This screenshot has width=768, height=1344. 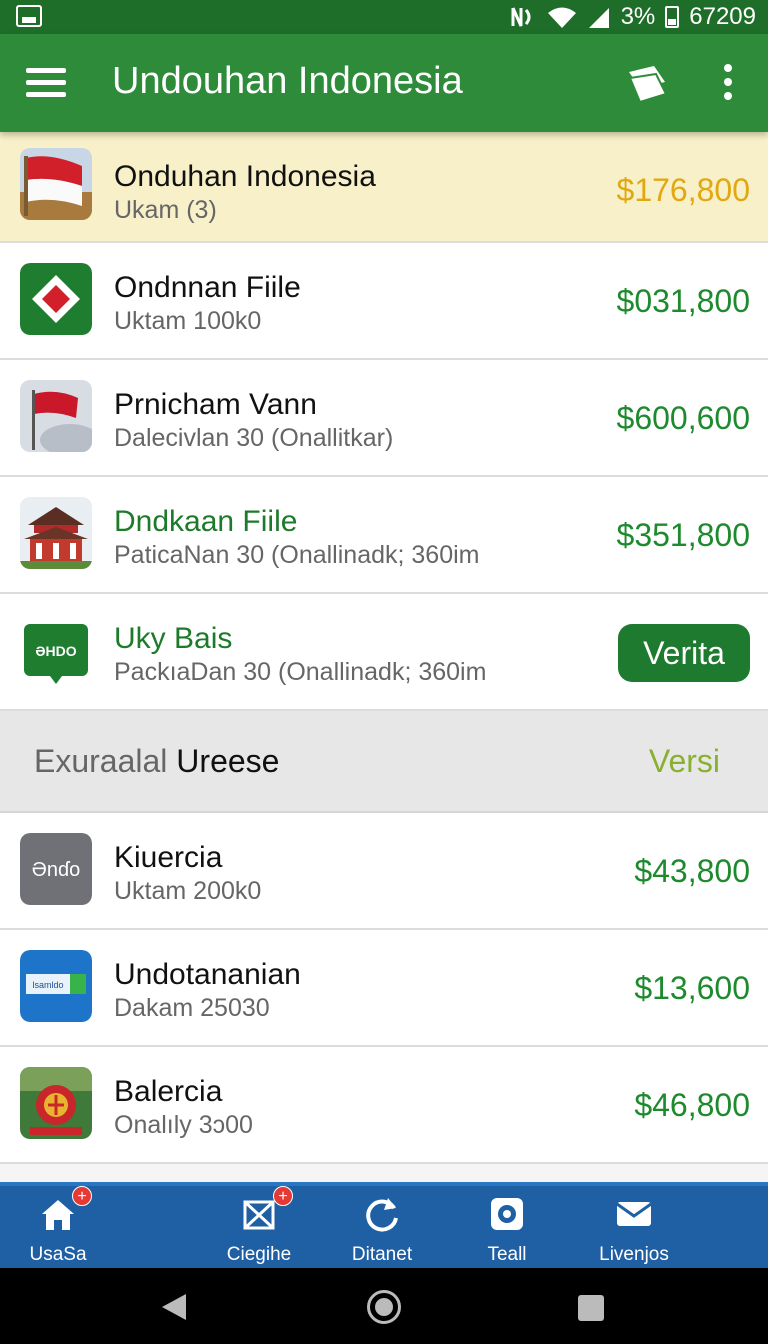 I want to click on item-subtitle: PackıaDan 30 (Onallinadk; 360im, so click(x=300, y=672).